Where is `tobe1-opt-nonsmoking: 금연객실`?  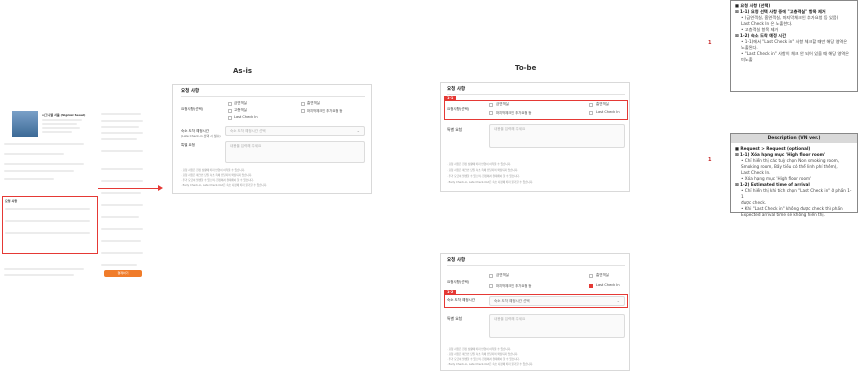 tobe1-opt-nonsmoking: 금연객실 is located at coordinates (502, 104).